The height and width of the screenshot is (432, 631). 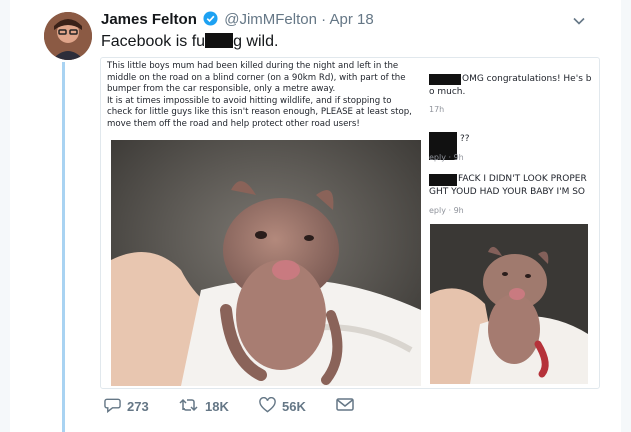 I want to click on direct-message-button, so click(x=345, y=406).